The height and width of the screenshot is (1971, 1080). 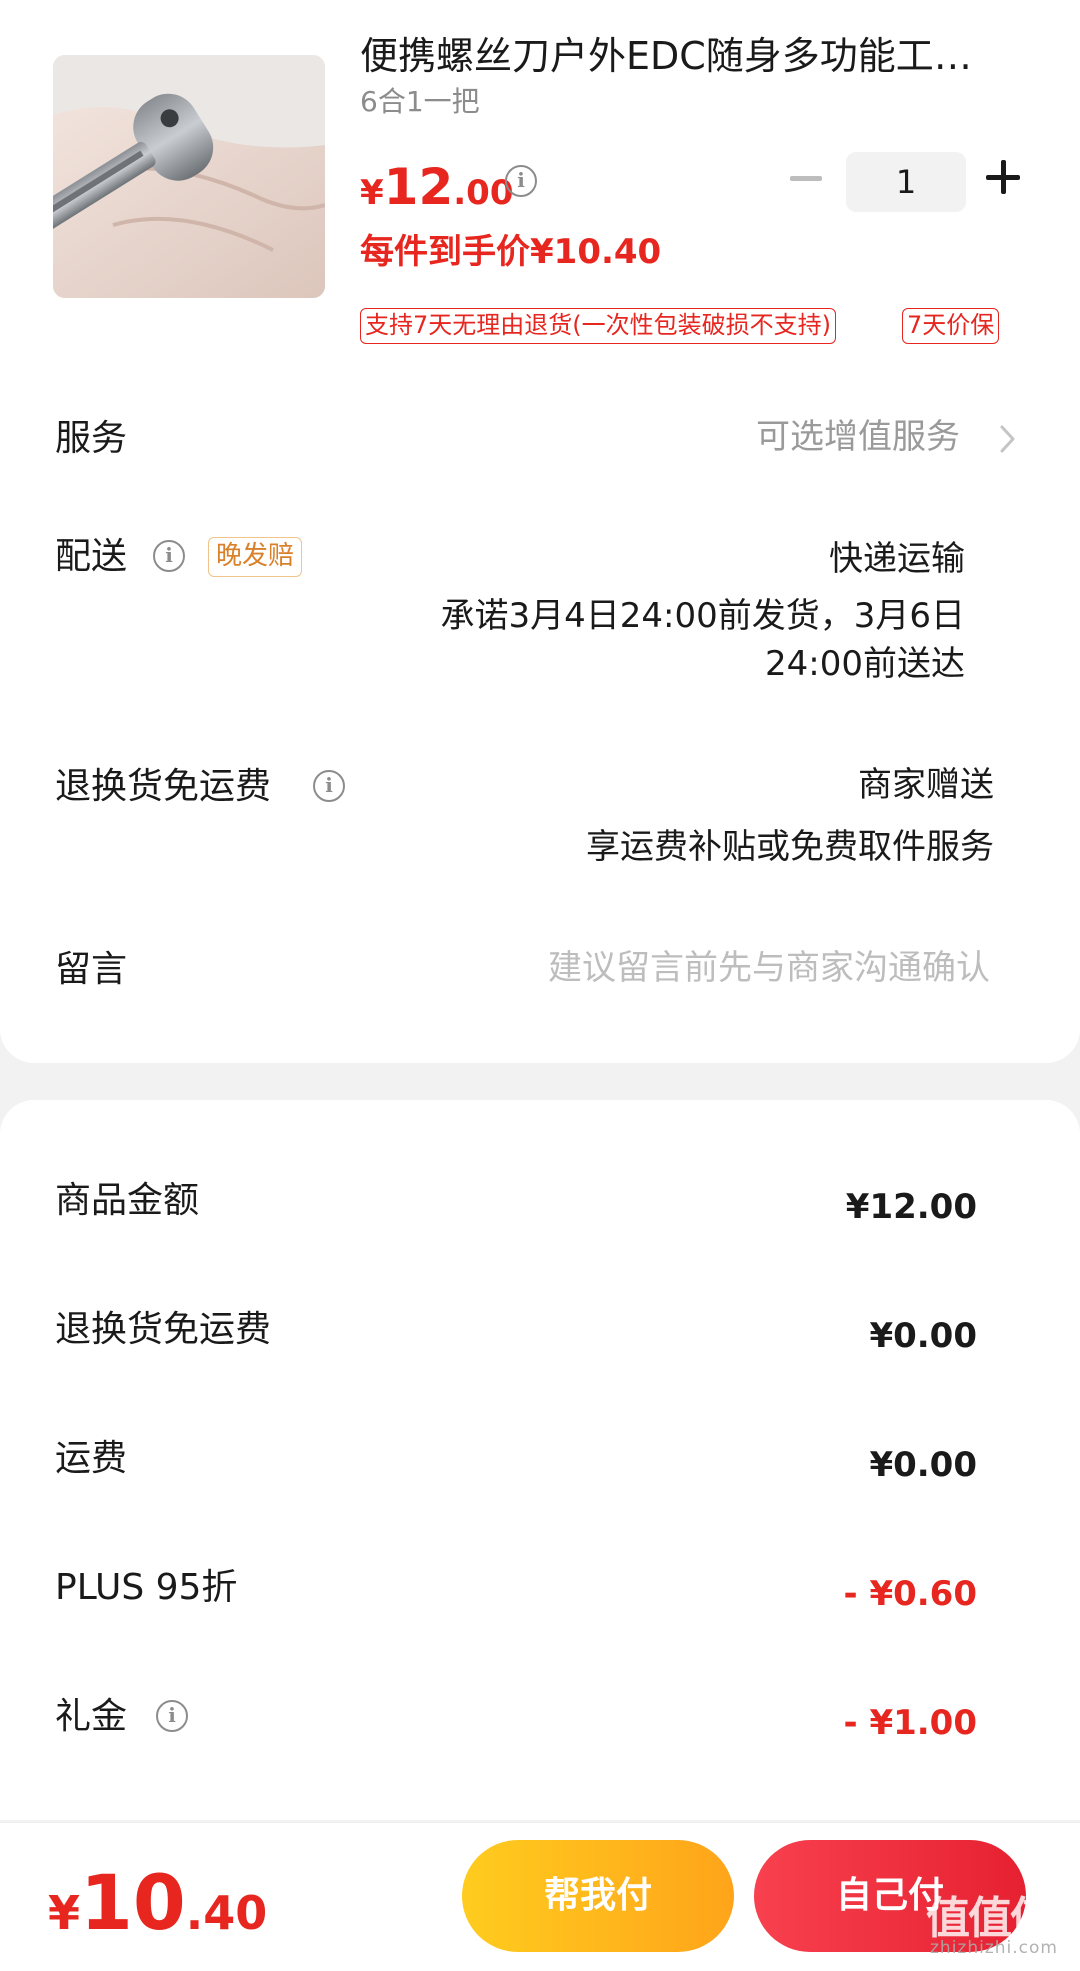 I want to click on late-delivery-badge: 晚发赔, so click(x=255, y=557).